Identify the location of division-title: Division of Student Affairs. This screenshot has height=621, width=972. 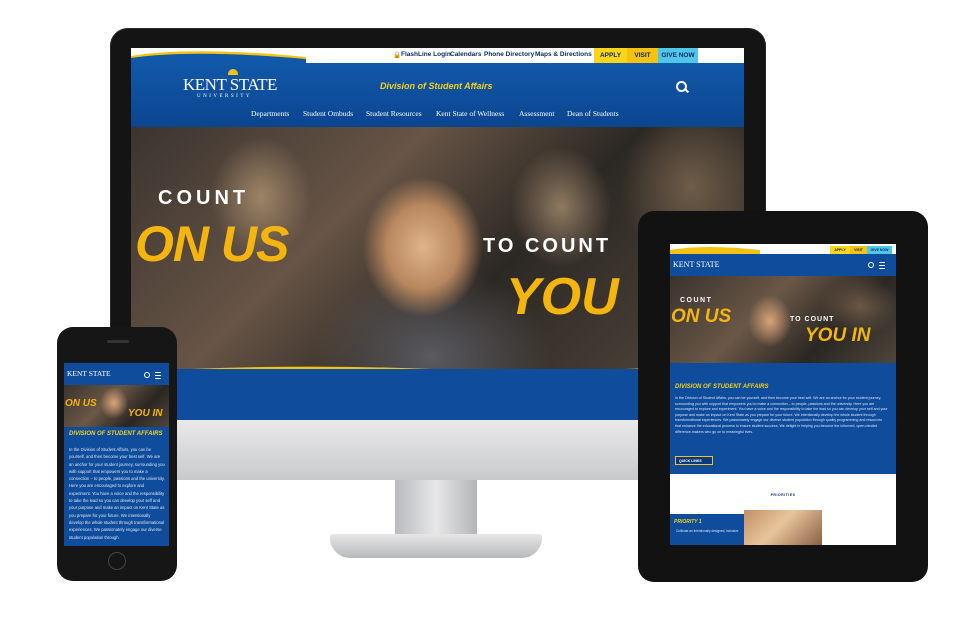
(436, 86).